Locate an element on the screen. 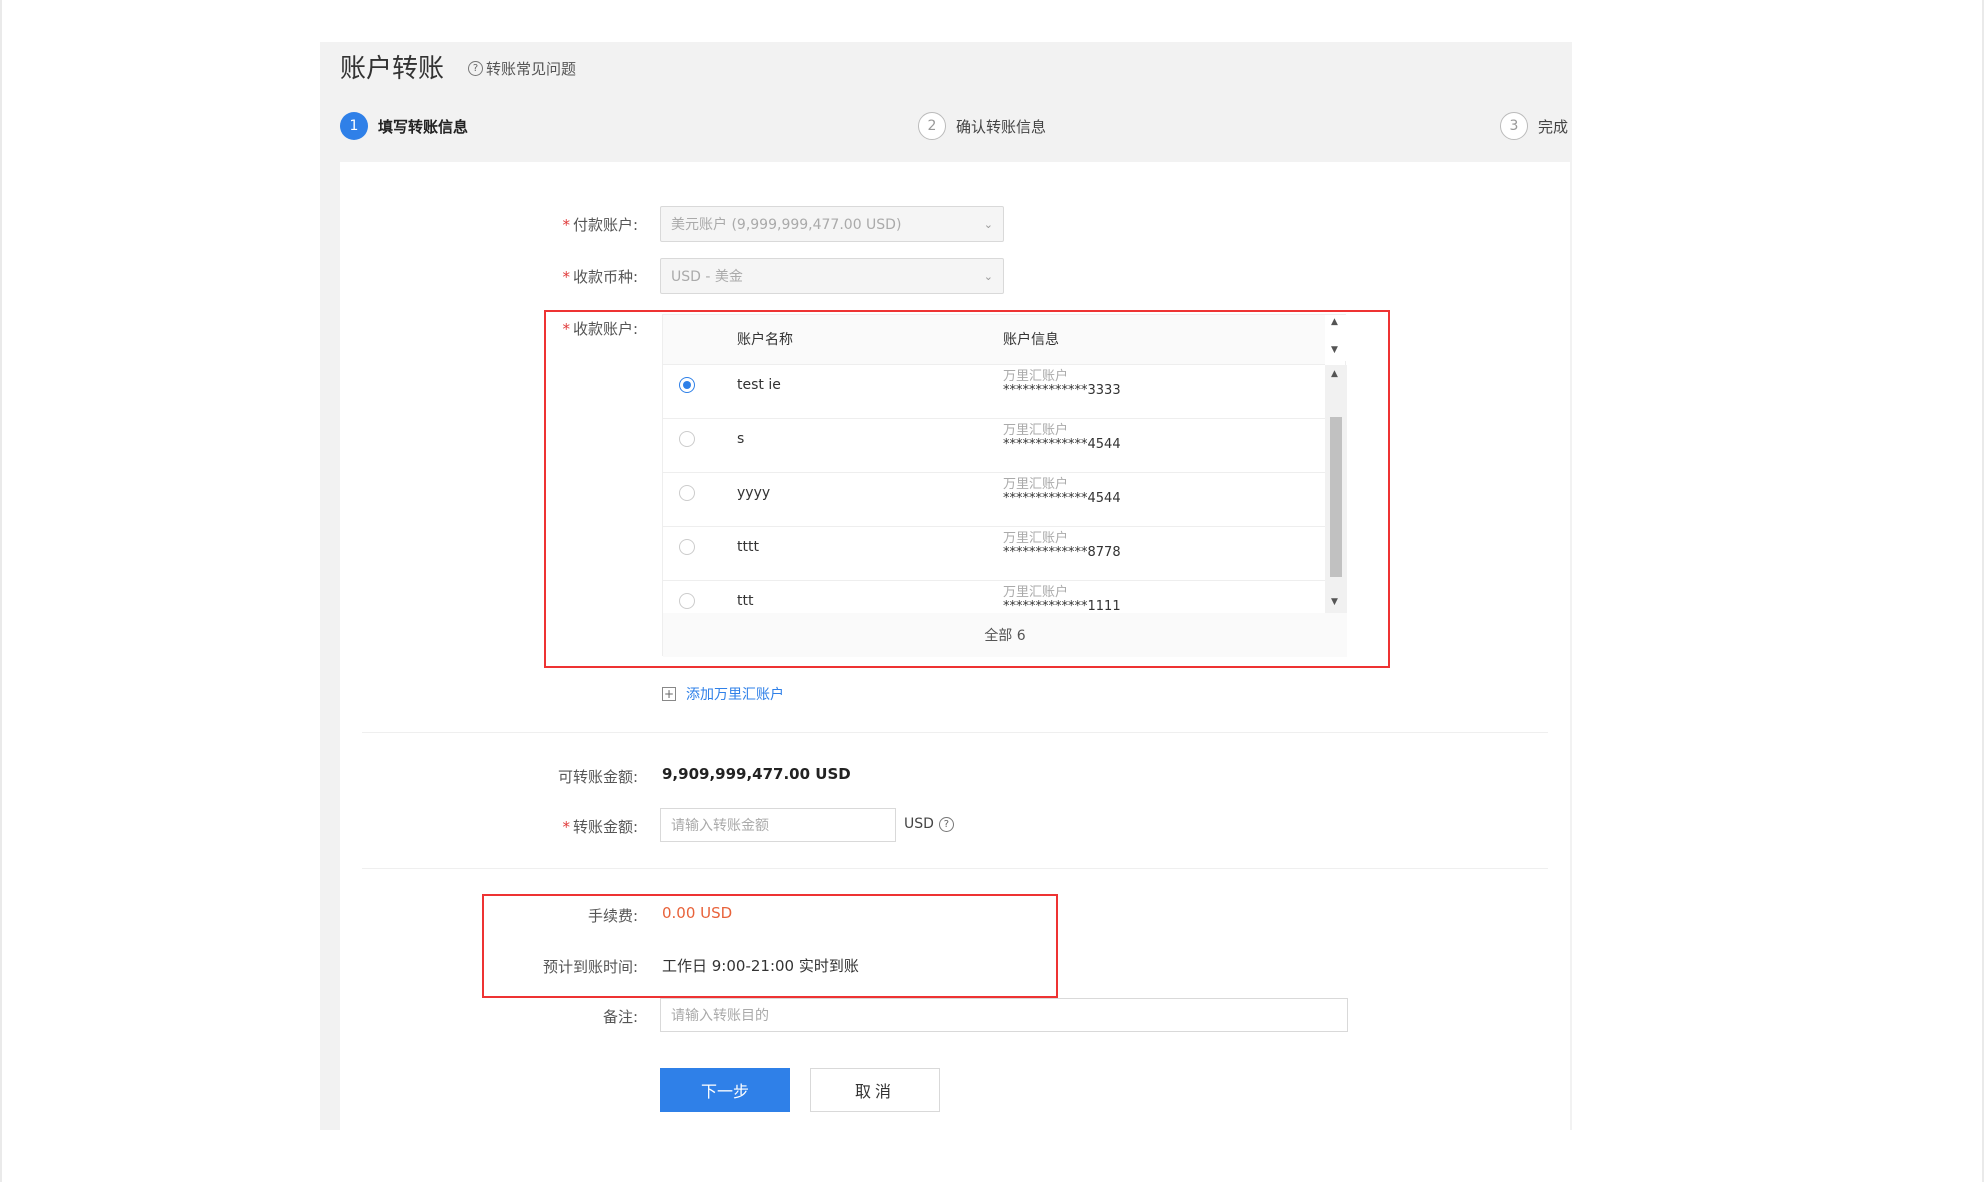 Image resolution: width=1984 pixels, height=1182 pixels. step-confirm-info: 2 确认转账信息 is located at coordinates (982, 126).